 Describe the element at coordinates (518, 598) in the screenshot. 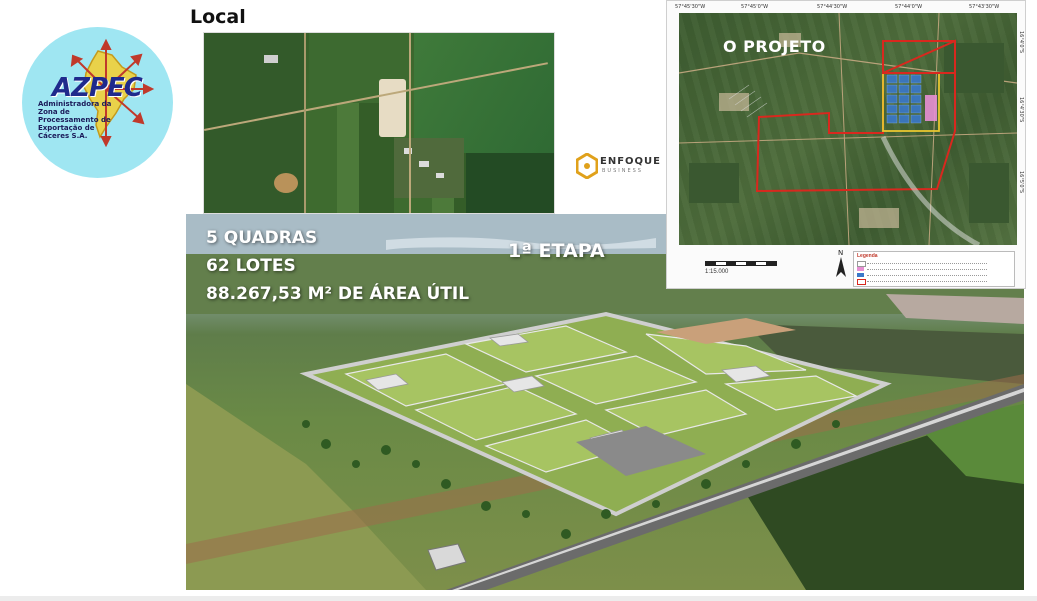

I see `bottom-strip` at that location.